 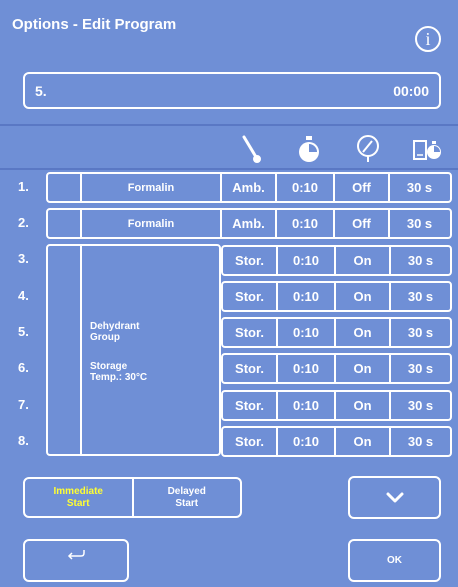 I want to click on program-name-box: 5. 00:00, so click(x=232, y=90).